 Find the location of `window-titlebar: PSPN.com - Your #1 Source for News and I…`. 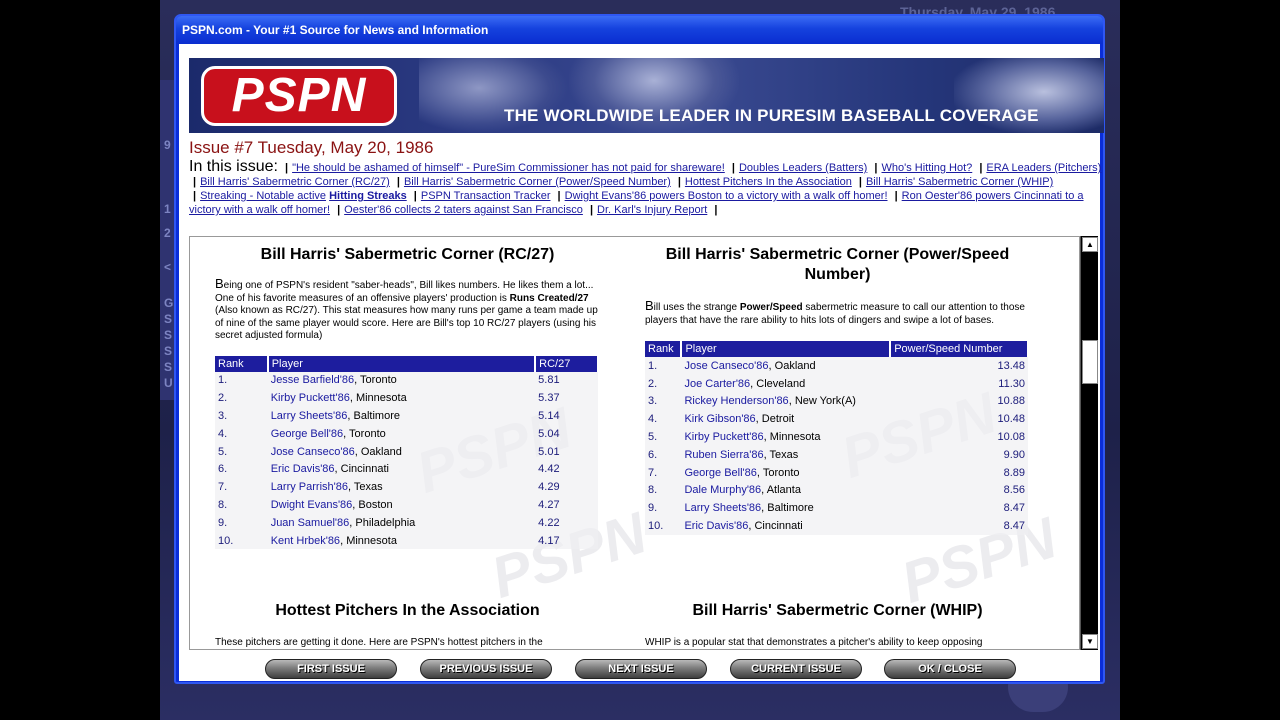

window-titlebar: PSPN.com - Your #1 Source for News and I… is located at coordinates (639, 30).